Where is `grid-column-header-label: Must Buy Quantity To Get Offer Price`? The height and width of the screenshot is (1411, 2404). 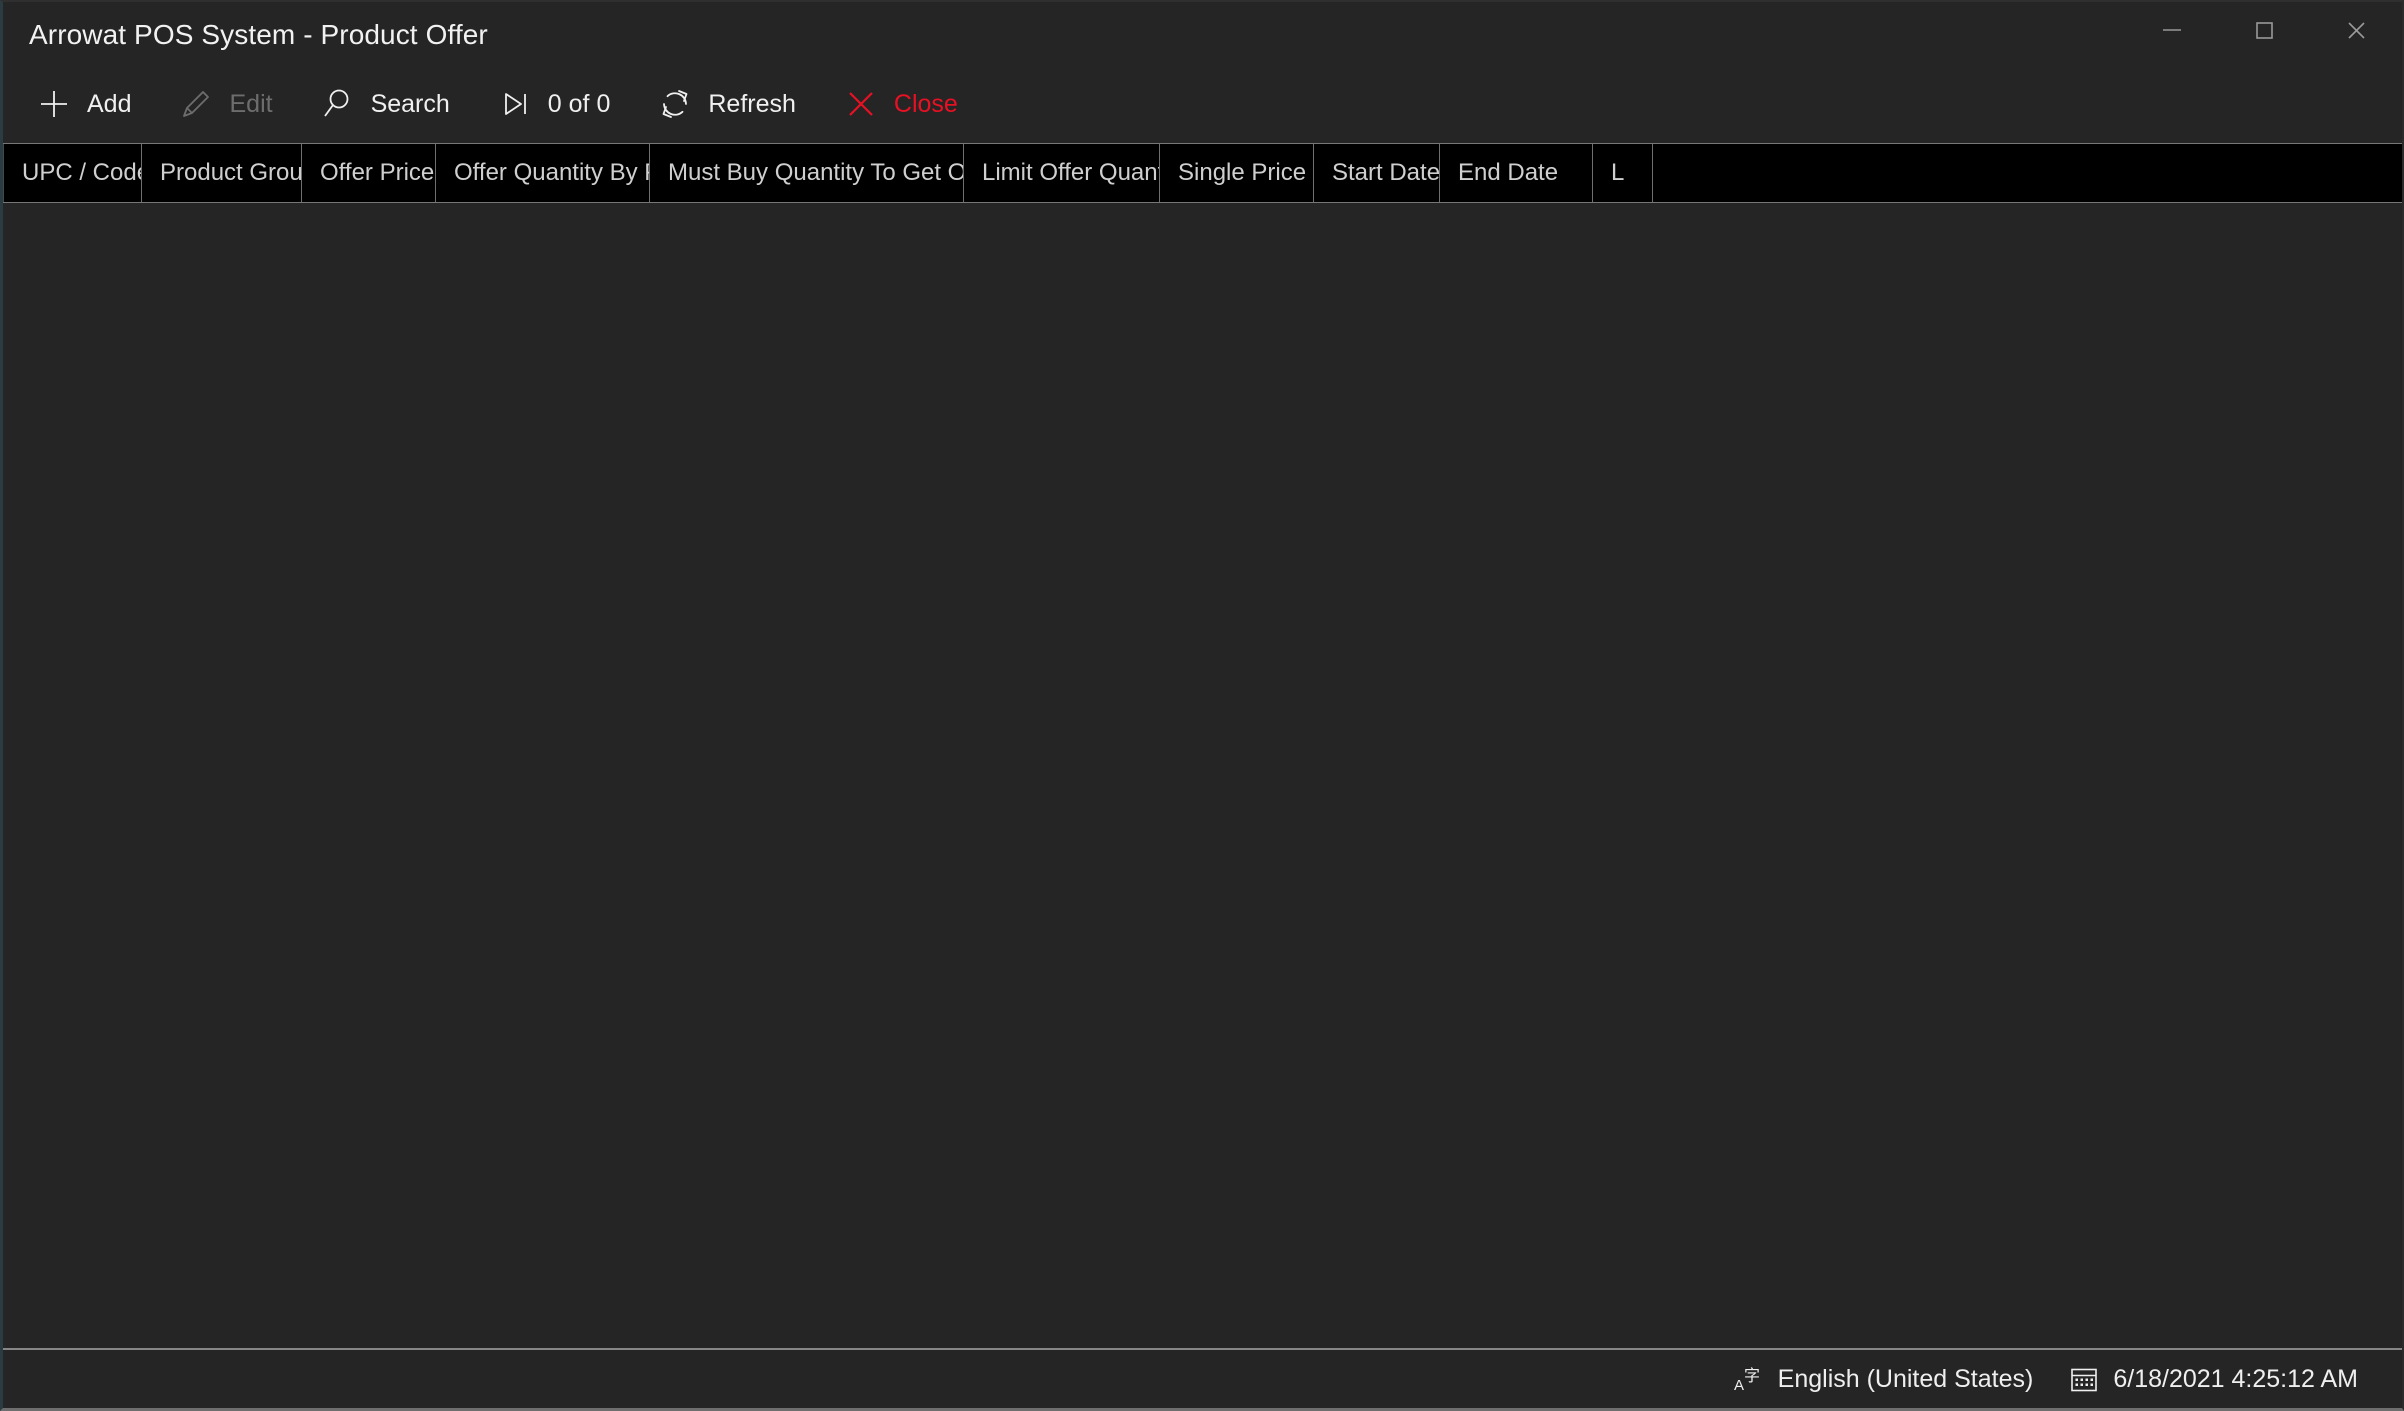 grid-column-header-label: Must Buy Quantity To Get Offer Price is located at coordinates (815, 172).